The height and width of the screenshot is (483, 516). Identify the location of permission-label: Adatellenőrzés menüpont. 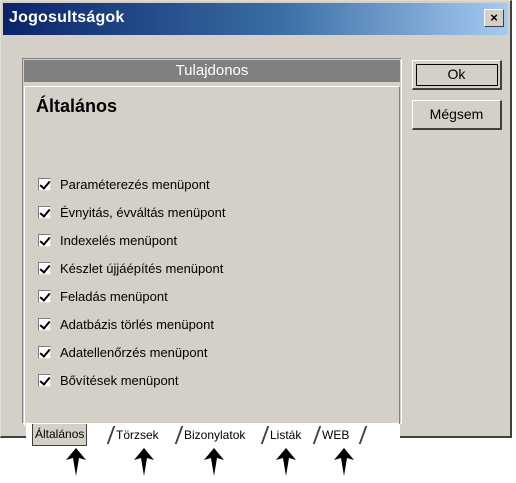
(134, 352).